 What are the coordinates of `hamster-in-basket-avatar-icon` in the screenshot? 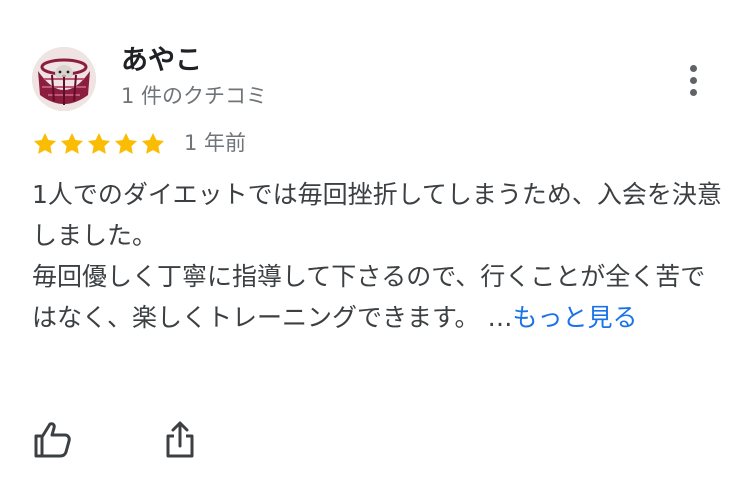 It's located at (64, 79).